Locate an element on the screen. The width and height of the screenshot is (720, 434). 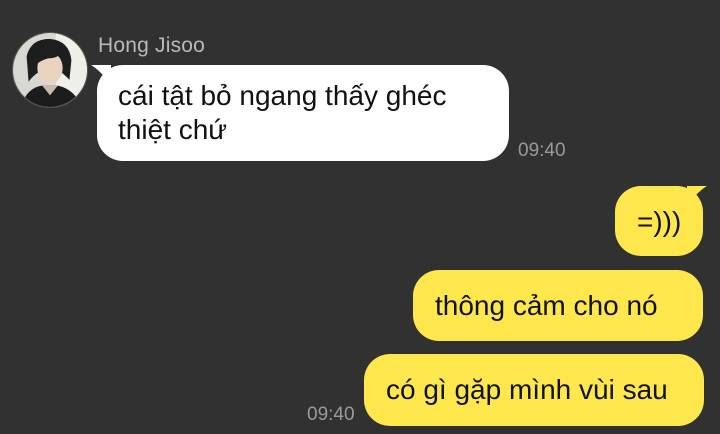
avatar-photo-icon is located at coordinates (50, 70).